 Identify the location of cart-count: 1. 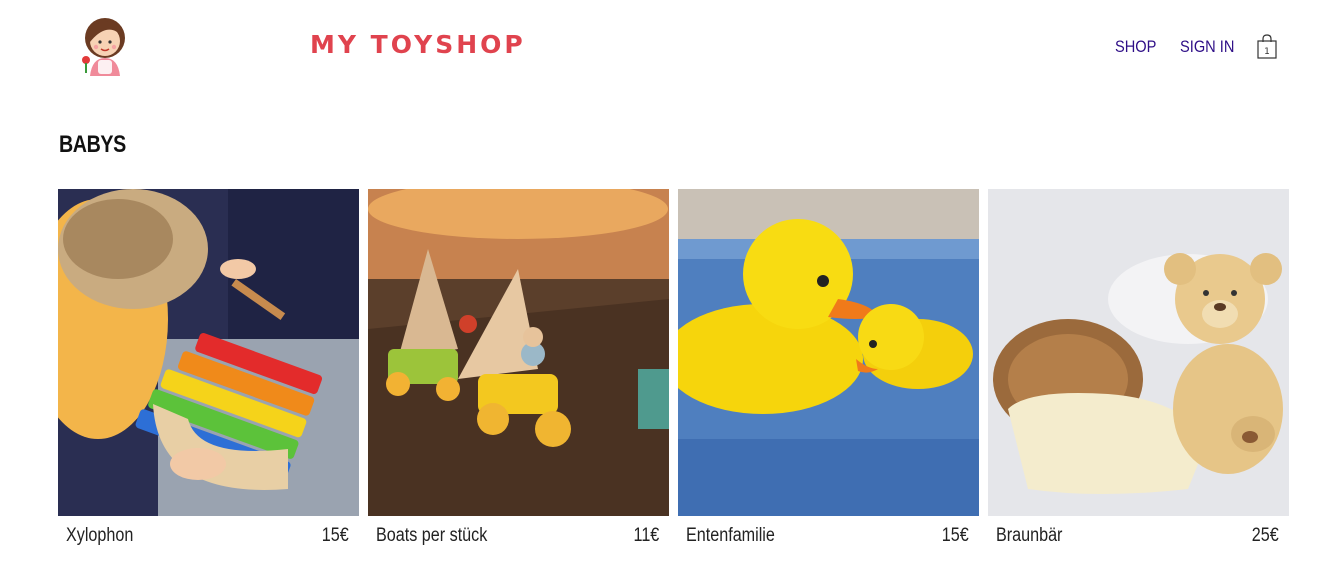
(1267, 52).